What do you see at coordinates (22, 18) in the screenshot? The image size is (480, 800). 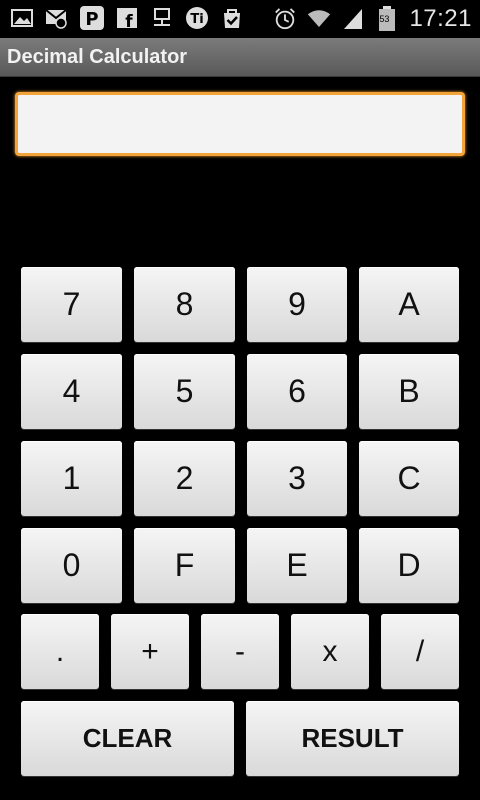 I see `picture-icon` at bounding box center [22, 18].